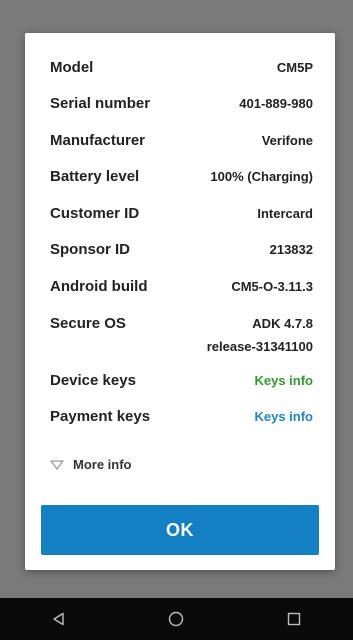  I want to click on secure-os-value: ADK 4.7.8 release-31341100, so click(260, 337).